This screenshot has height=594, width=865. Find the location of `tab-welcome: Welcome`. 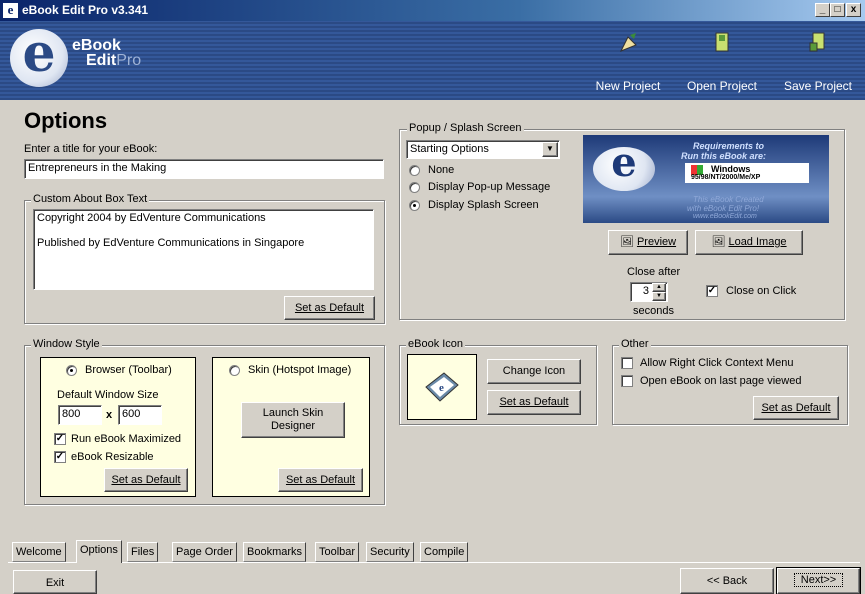

tab-welcome: Welcome is located at coordinates (39, 552).